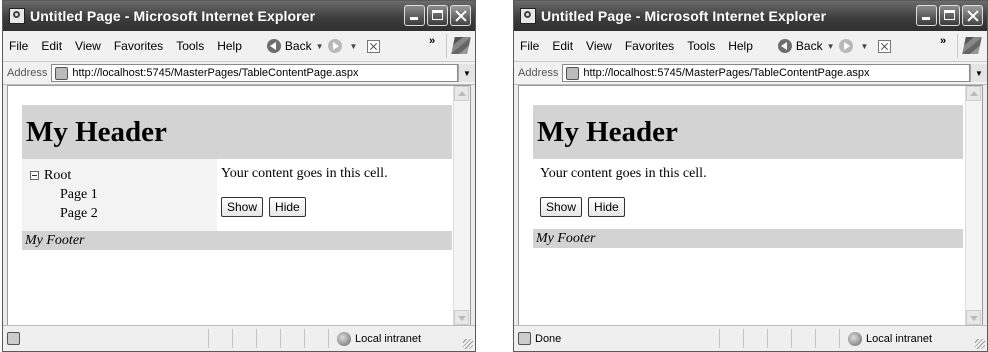  What do you see at coordinates (750, 338) in the screenshot?
I see `status-bar: Done Local intranet` at bounding box center [750, 338].